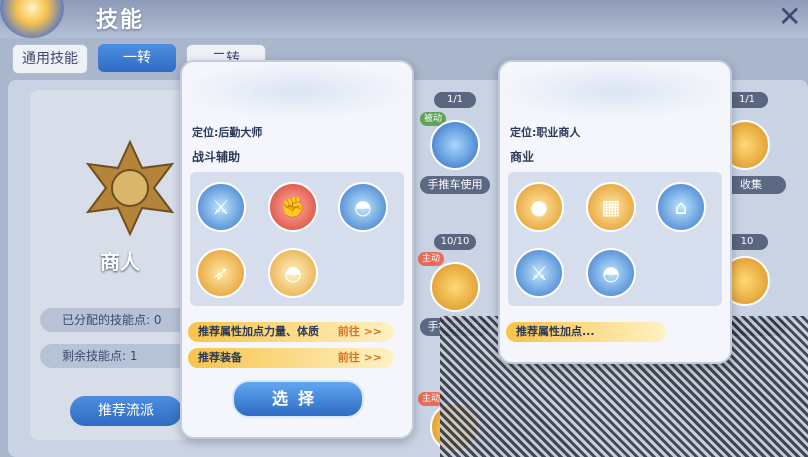 This screenshot has width=808, height=457. Describe the element at coordinates (216, 157) in the screenshot. I see `card-subtitle: 战斗辅助` at that location.